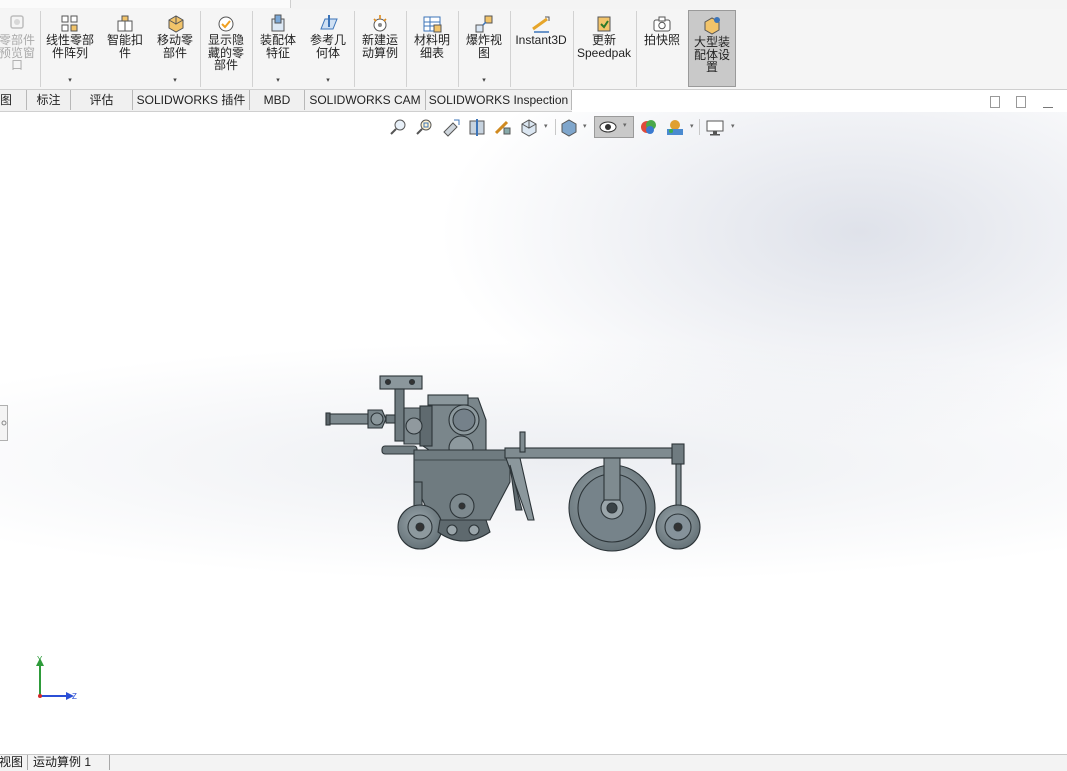  I want to click on instant3d-button: Instant3D, so click(541, 49).